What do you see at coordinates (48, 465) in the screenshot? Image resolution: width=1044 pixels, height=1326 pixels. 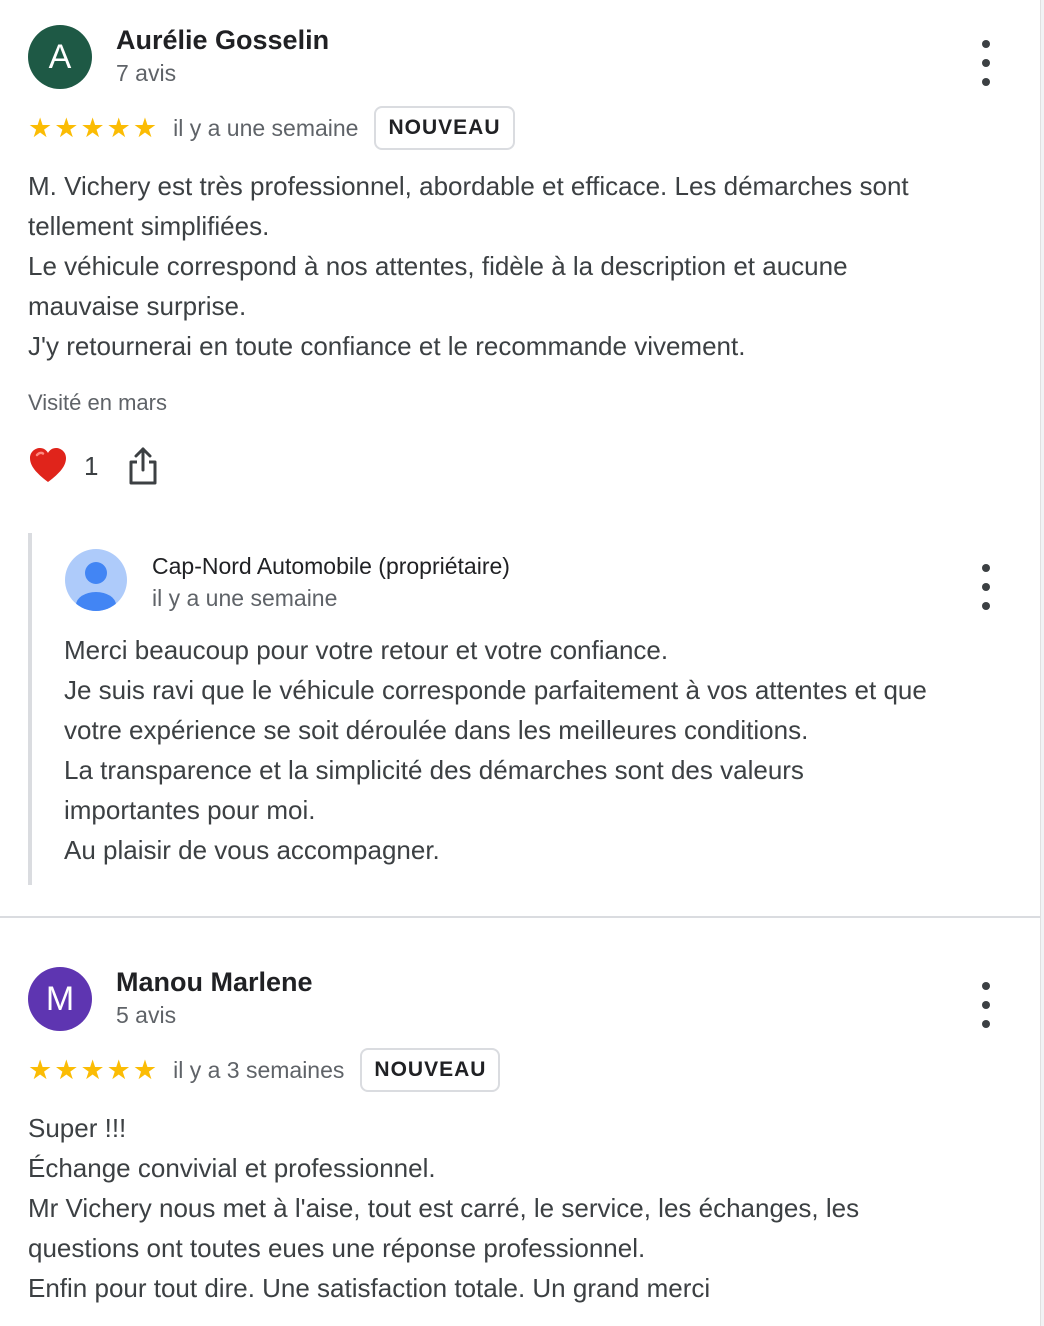 I see `heart-icon` at bounding box center [48, 465].